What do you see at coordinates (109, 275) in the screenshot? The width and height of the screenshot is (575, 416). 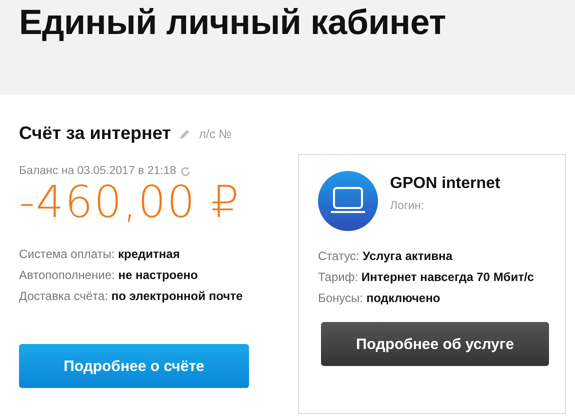 I see `detail-line: Автопополнение: не настроено` at bounding box center [109, 275].